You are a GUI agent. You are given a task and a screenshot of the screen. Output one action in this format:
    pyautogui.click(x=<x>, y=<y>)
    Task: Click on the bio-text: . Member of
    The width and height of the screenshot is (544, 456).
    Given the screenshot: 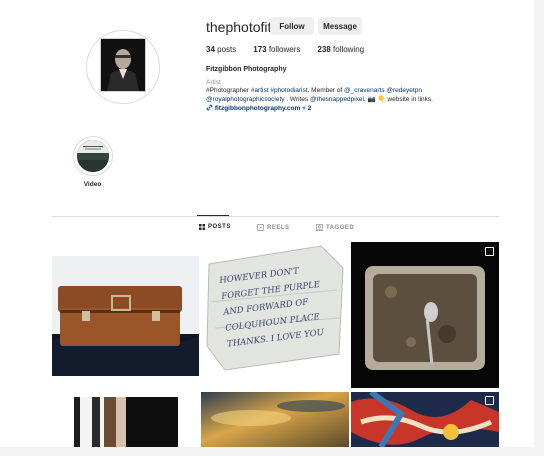 What is the action you would take?
    pyautogui.click(x=326, y=90)
    